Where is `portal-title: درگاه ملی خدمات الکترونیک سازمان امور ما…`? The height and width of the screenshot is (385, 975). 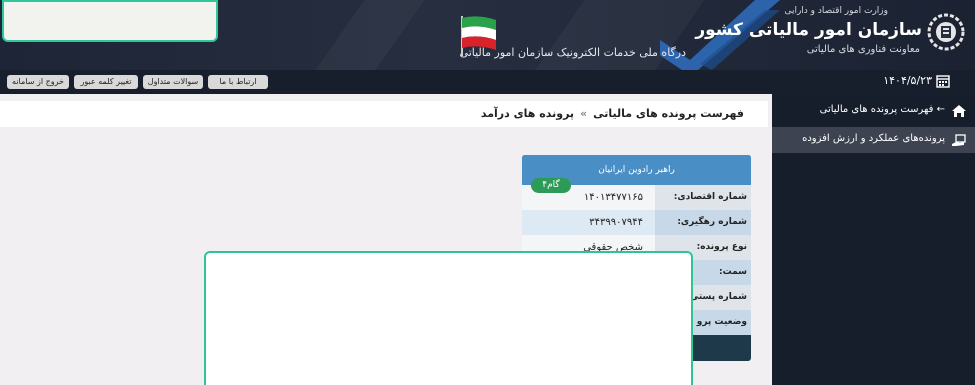
portal-title: درگاه ملی خدمات الکترونیک سازمان امور ما… is located at coordinates (572, 52).